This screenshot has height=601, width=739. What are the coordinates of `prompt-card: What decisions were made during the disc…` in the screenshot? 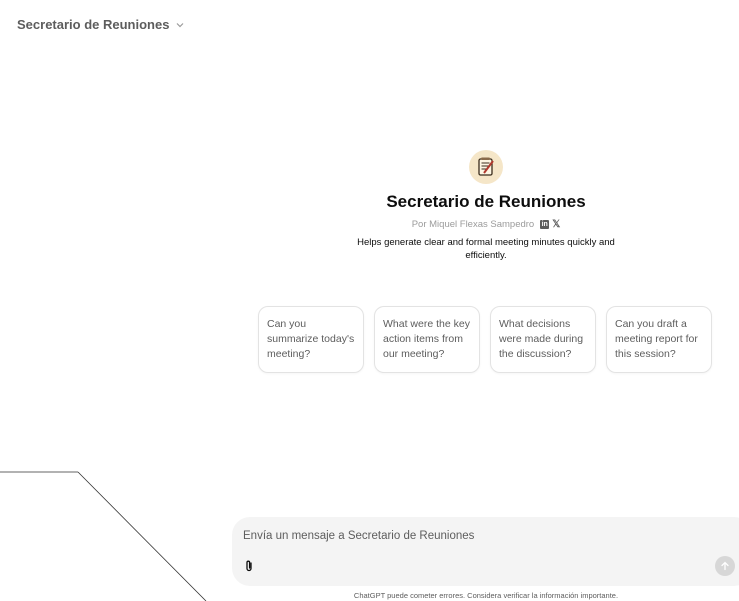 It's located at (543, 339).